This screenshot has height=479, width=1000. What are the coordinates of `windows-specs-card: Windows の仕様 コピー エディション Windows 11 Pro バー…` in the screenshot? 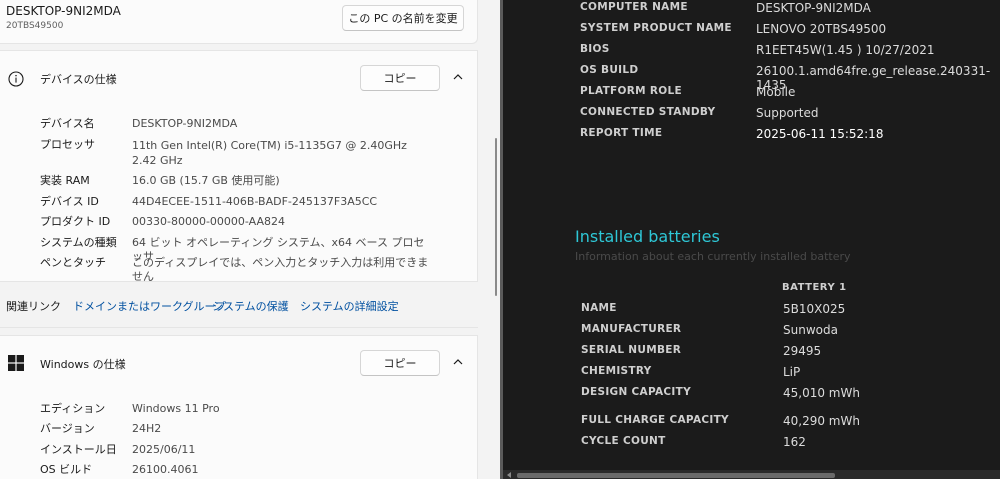 It's located at (239, 407).